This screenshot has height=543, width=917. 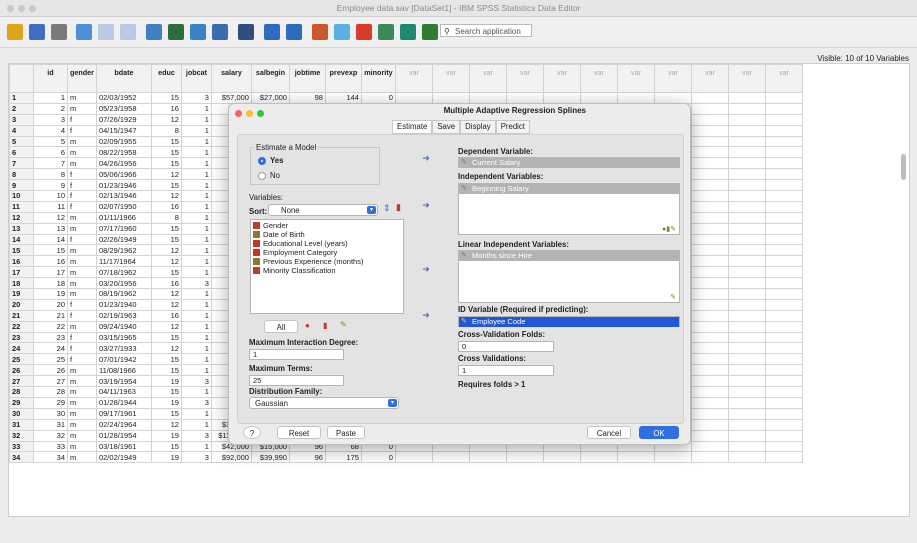 I want to click on data-cell: 33, so click(x=50, y=446).